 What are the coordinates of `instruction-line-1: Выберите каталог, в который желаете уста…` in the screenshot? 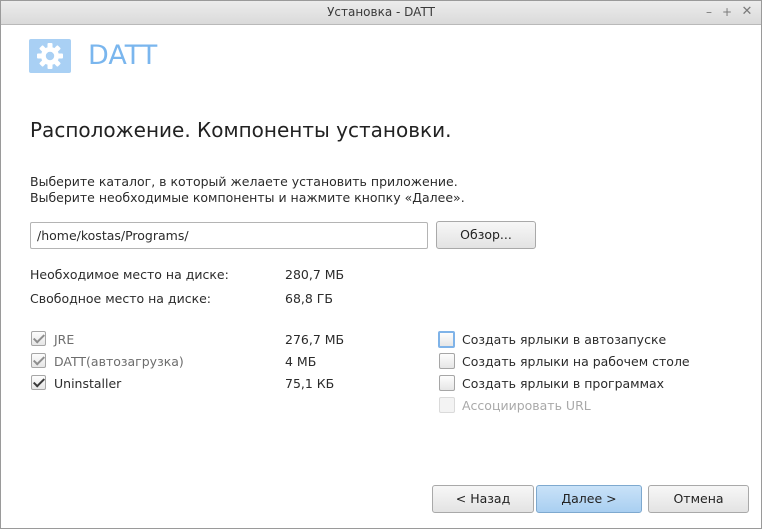 It's located at (244, 181).